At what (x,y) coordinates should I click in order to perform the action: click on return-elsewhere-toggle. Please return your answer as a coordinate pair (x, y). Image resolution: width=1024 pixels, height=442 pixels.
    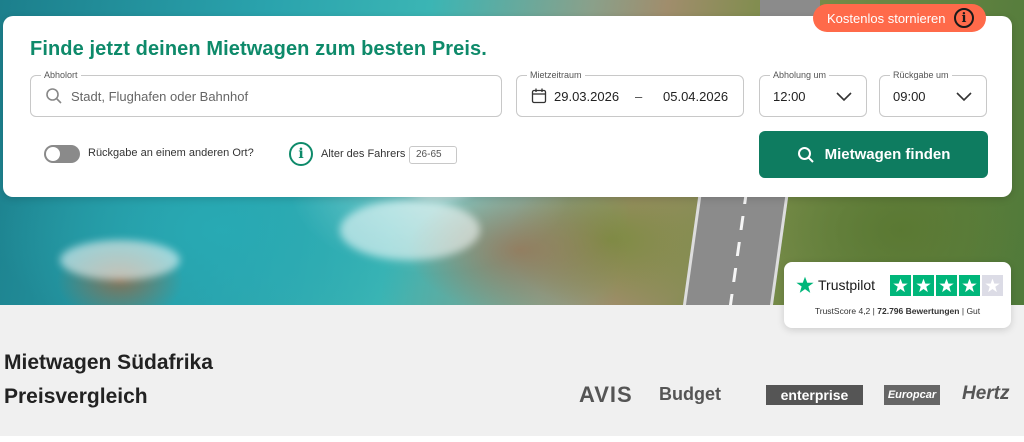
    Looking at the image, I should click on (62, 154).